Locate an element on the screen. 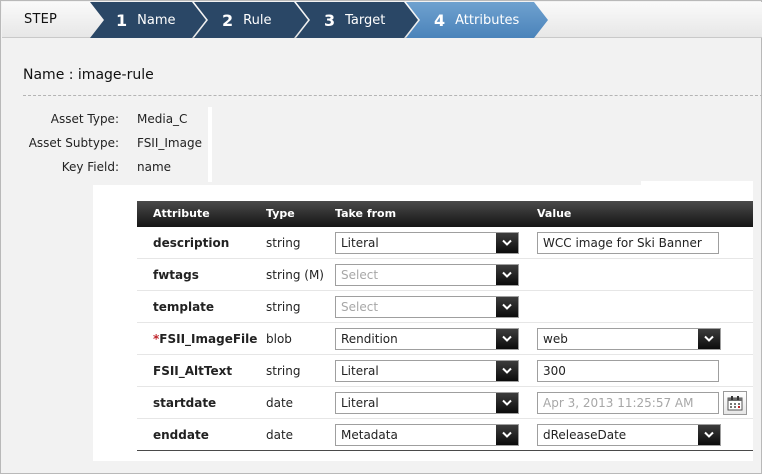  input-value: 300 is located at coordinates (554, 371).